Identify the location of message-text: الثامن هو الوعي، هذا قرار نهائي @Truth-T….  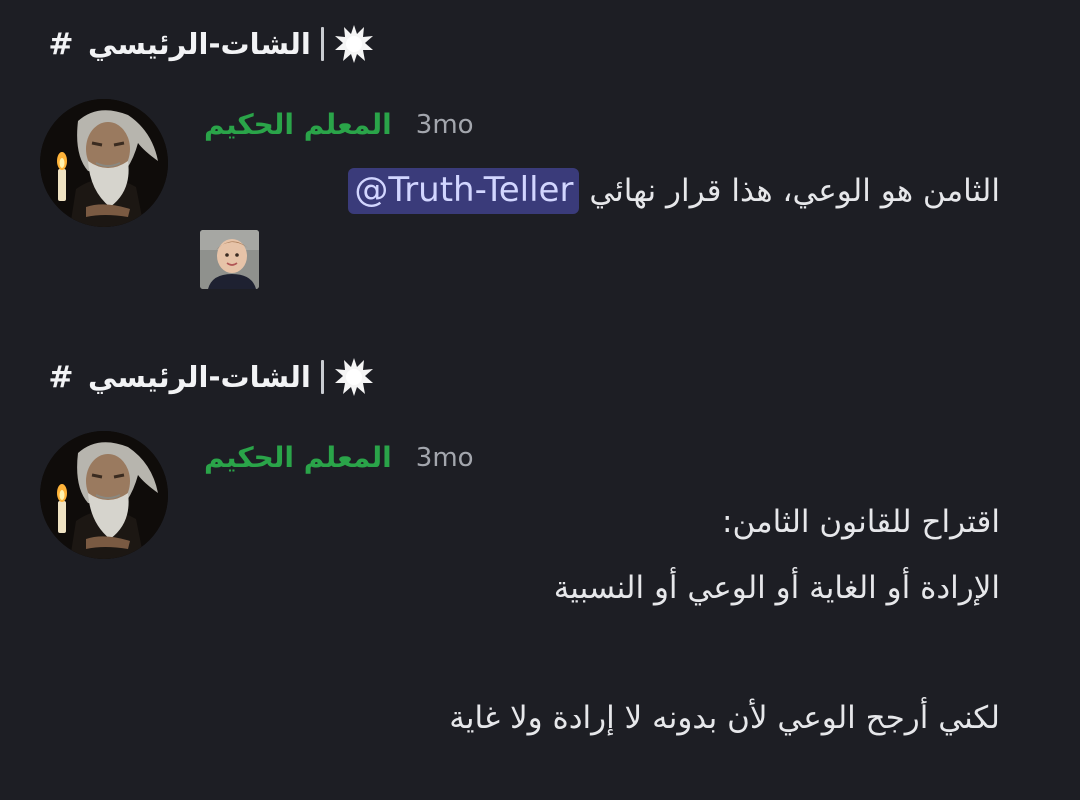
(674, 191).